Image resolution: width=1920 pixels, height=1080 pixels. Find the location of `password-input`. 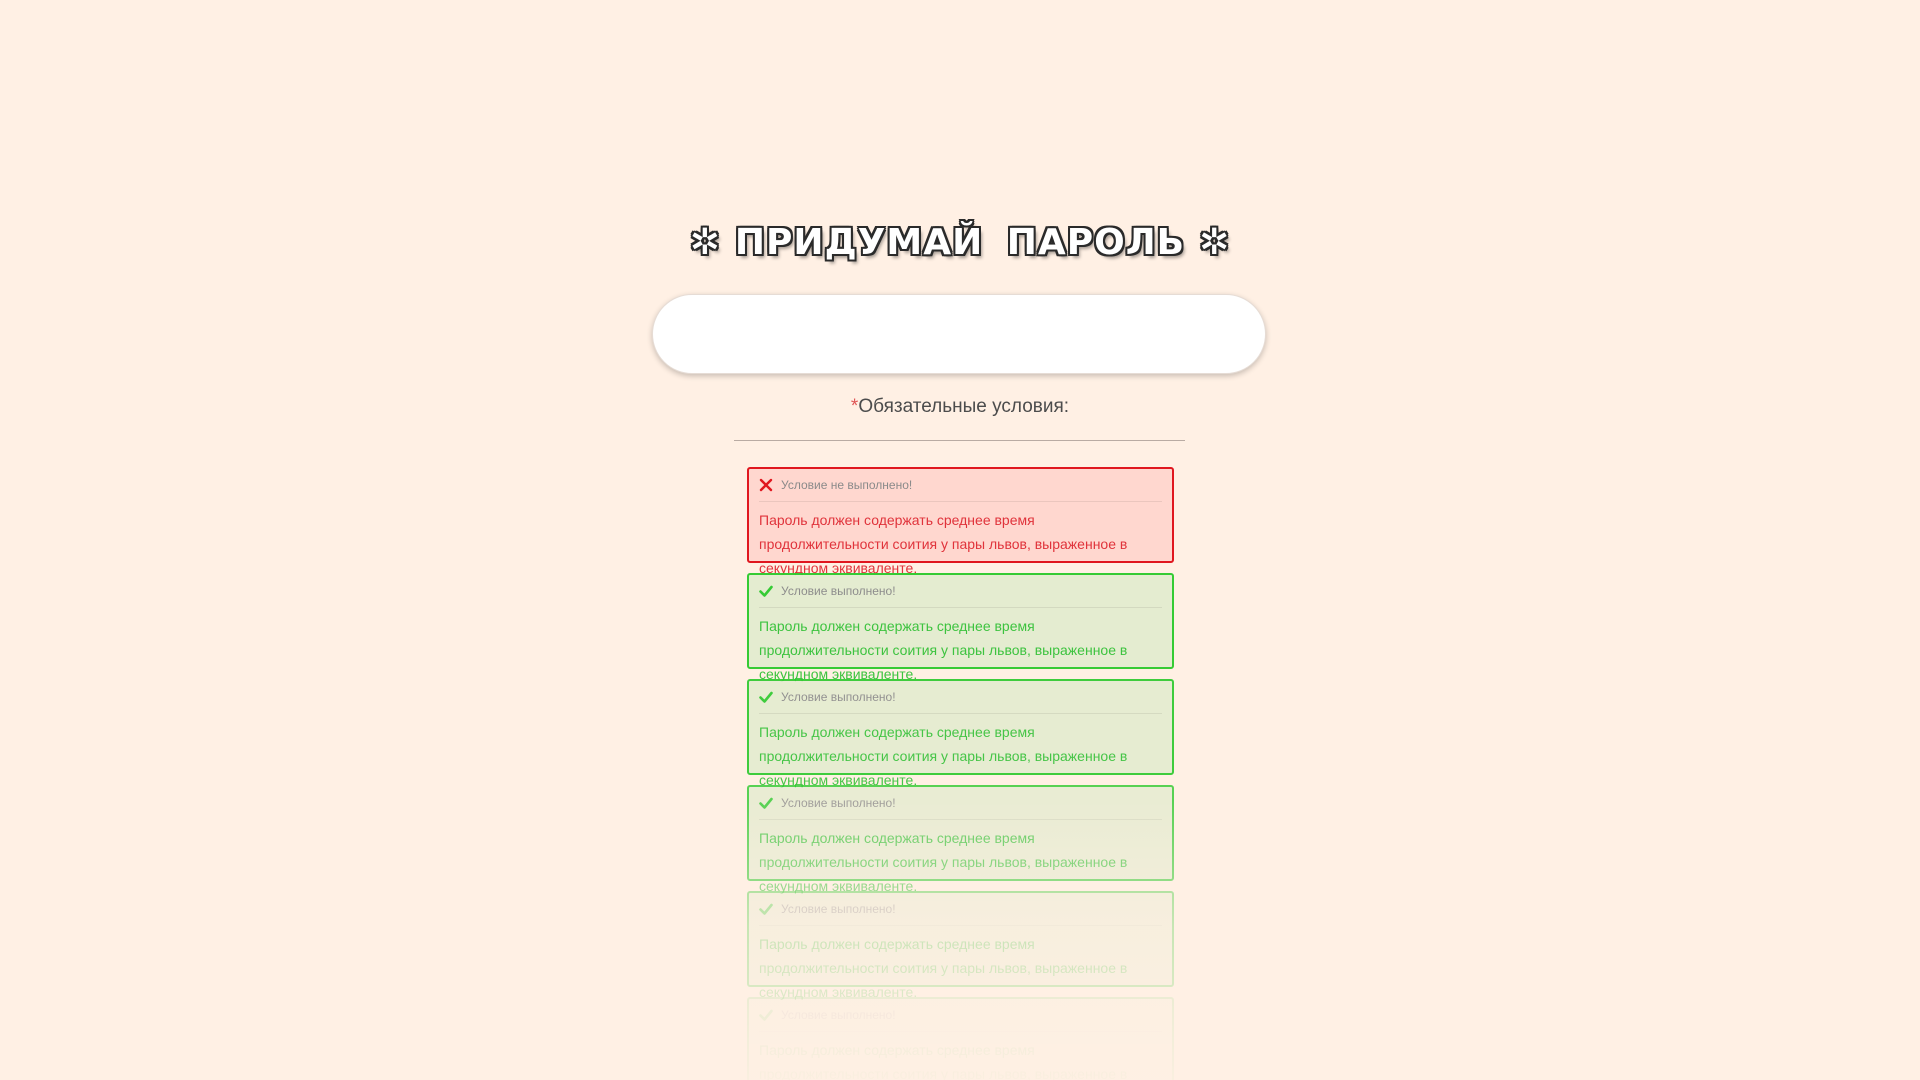

password-input is located at coordinates (959, 334).